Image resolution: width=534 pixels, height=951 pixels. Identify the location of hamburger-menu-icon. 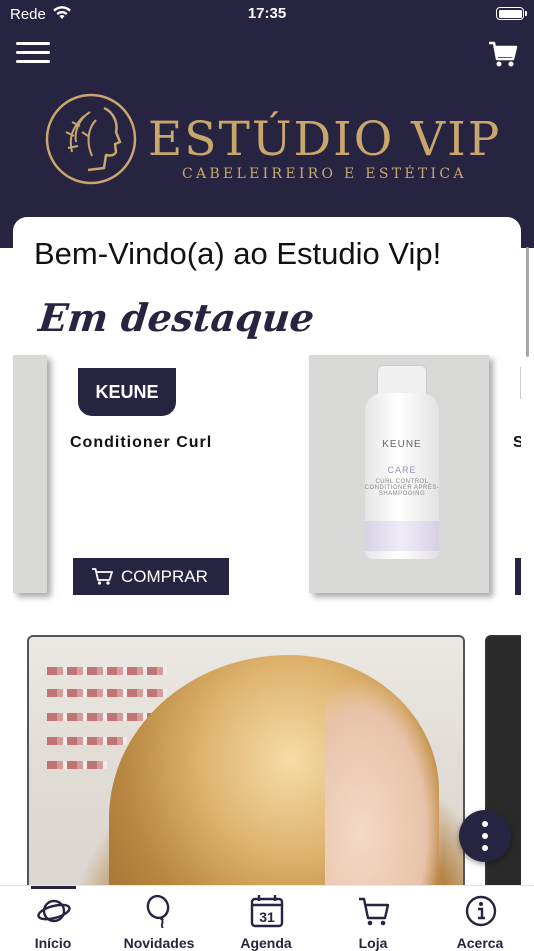
(33, 55).